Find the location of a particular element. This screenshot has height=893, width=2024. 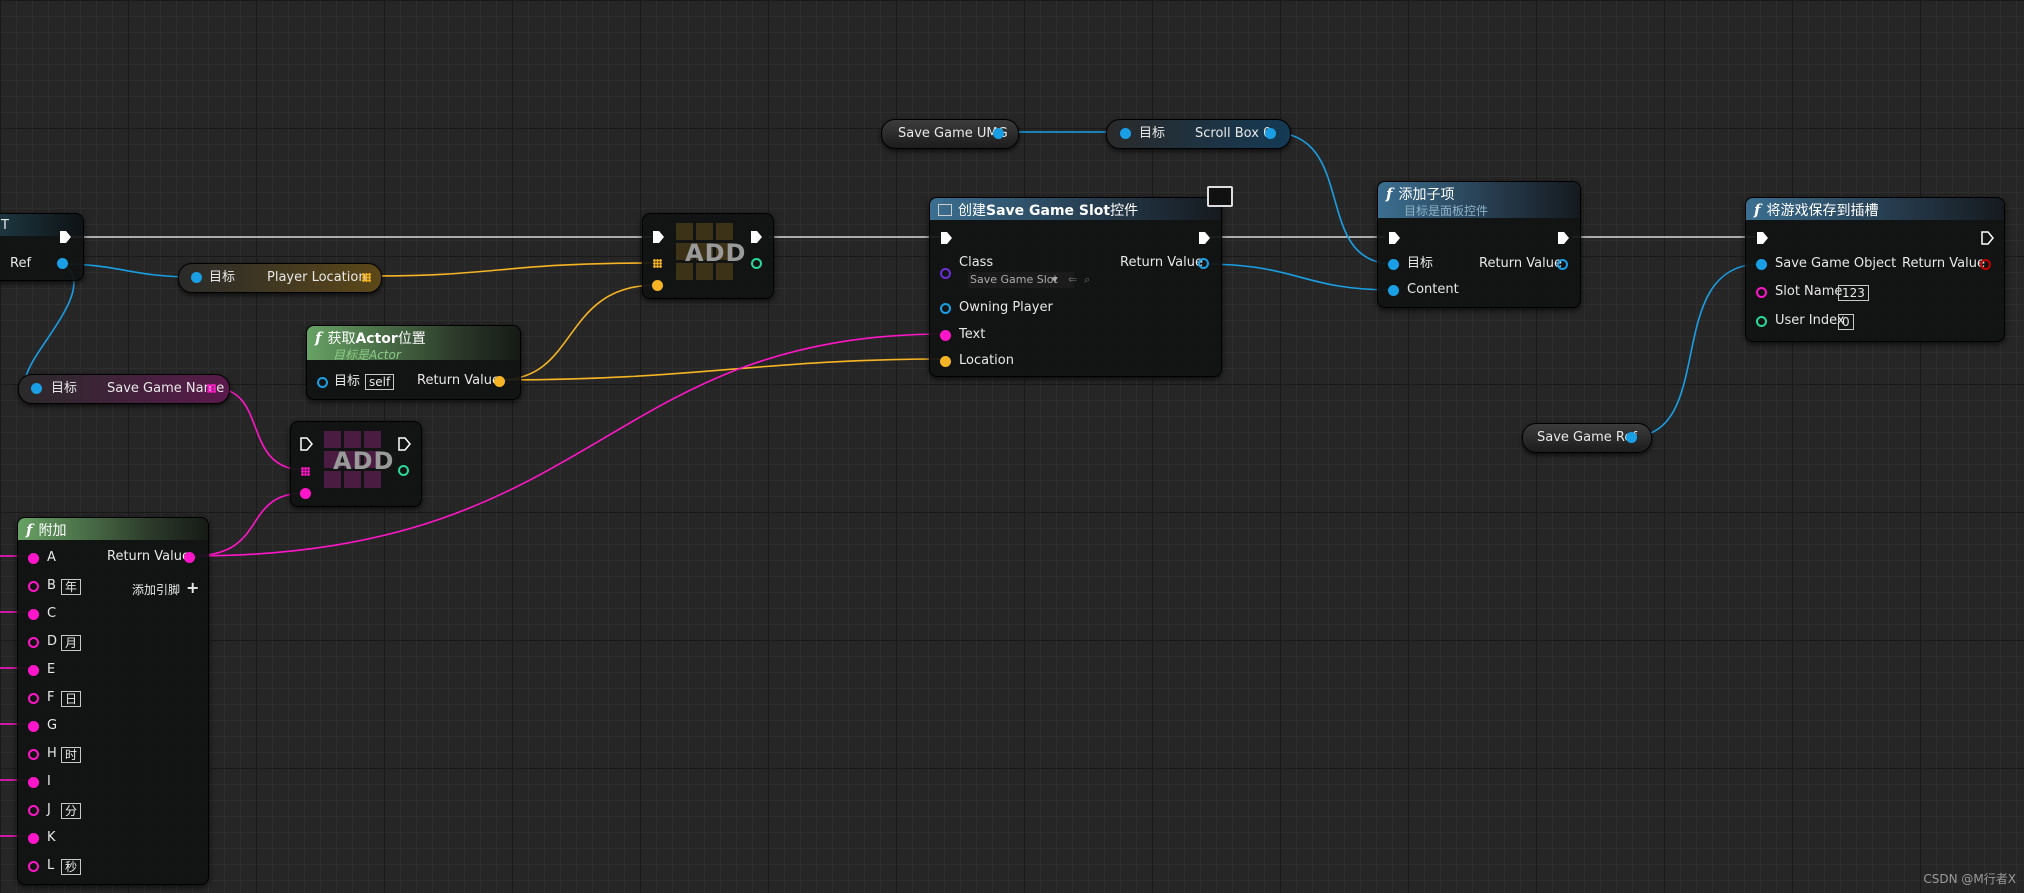

append-pin-label: H is located at coordinates (52, 753).